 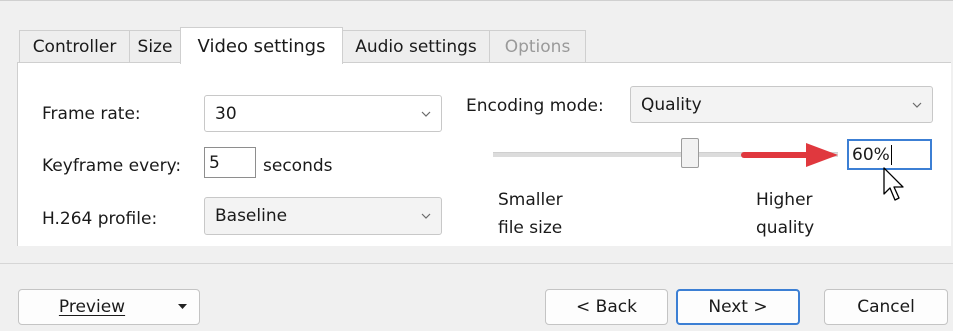 What do you see at coordinates (91, 114) in the screenshot?
I see `frame-rate-label: Frame rate:` at bounding box center [91, 114].